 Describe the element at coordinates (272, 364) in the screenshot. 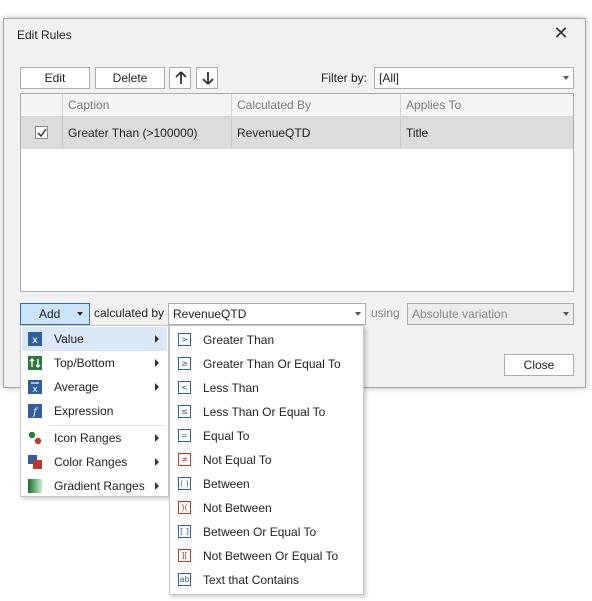

I see `submenu-item-label: Greater Than Or Equal To` at that location.